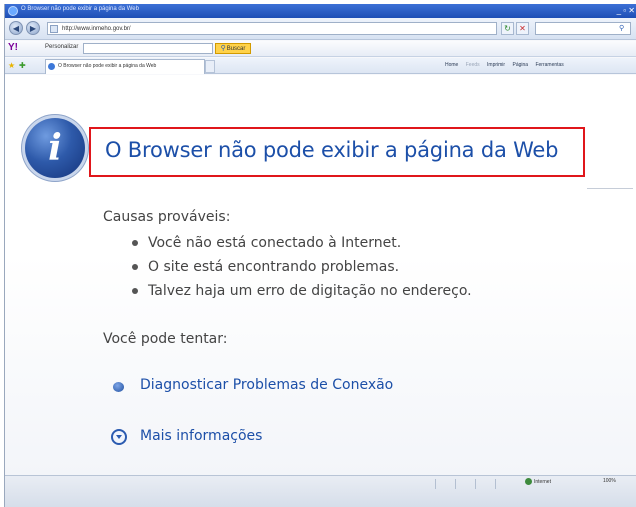 The height and width of the screenshot is (507, 636). Describe the element at coordinates (549, 65) in the screenshot. I see `tools-menu: Ferramentas` at that location.